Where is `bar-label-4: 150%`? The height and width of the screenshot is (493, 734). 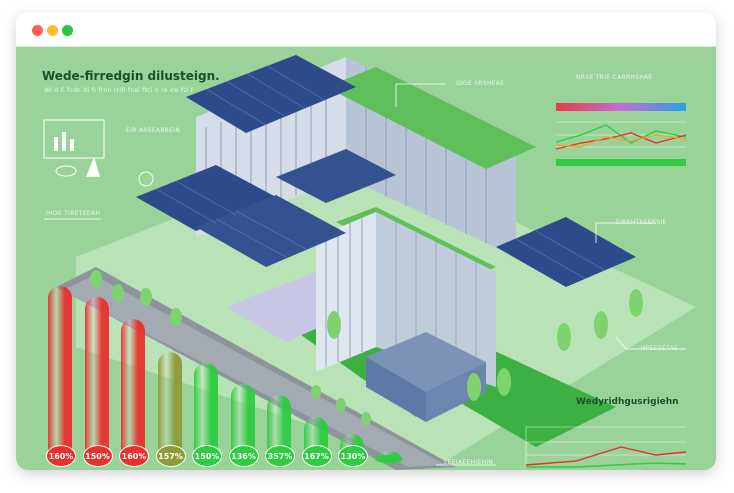
bar-label-4: 150% is located at coordinates (207, 456).